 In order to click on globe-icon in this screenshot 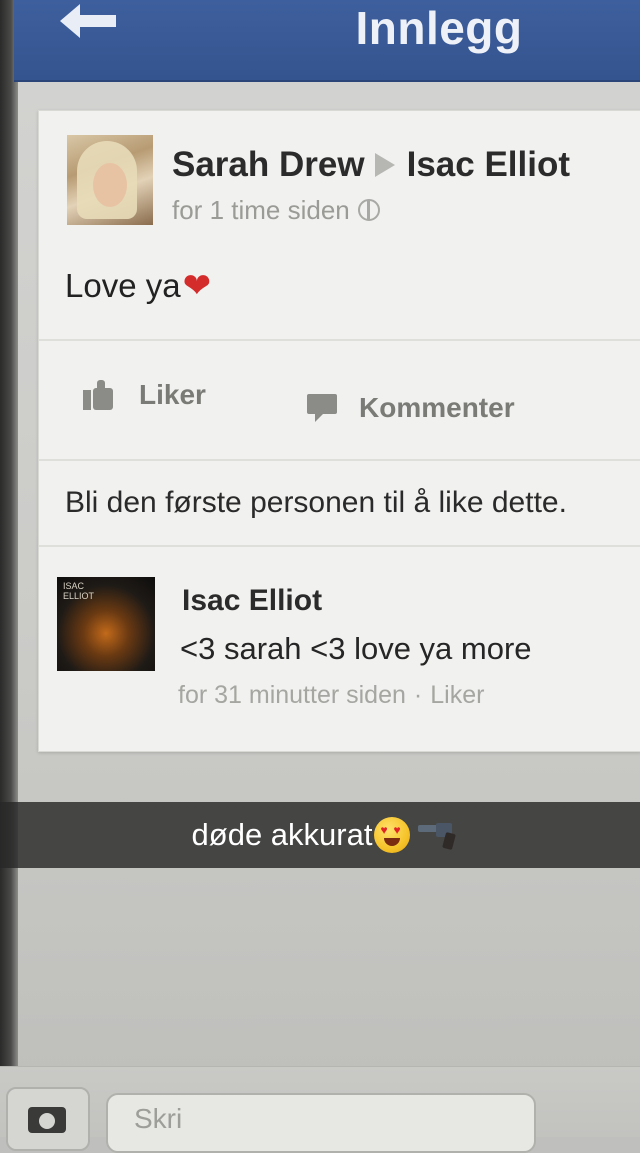, I will do `click(368, 210)`.